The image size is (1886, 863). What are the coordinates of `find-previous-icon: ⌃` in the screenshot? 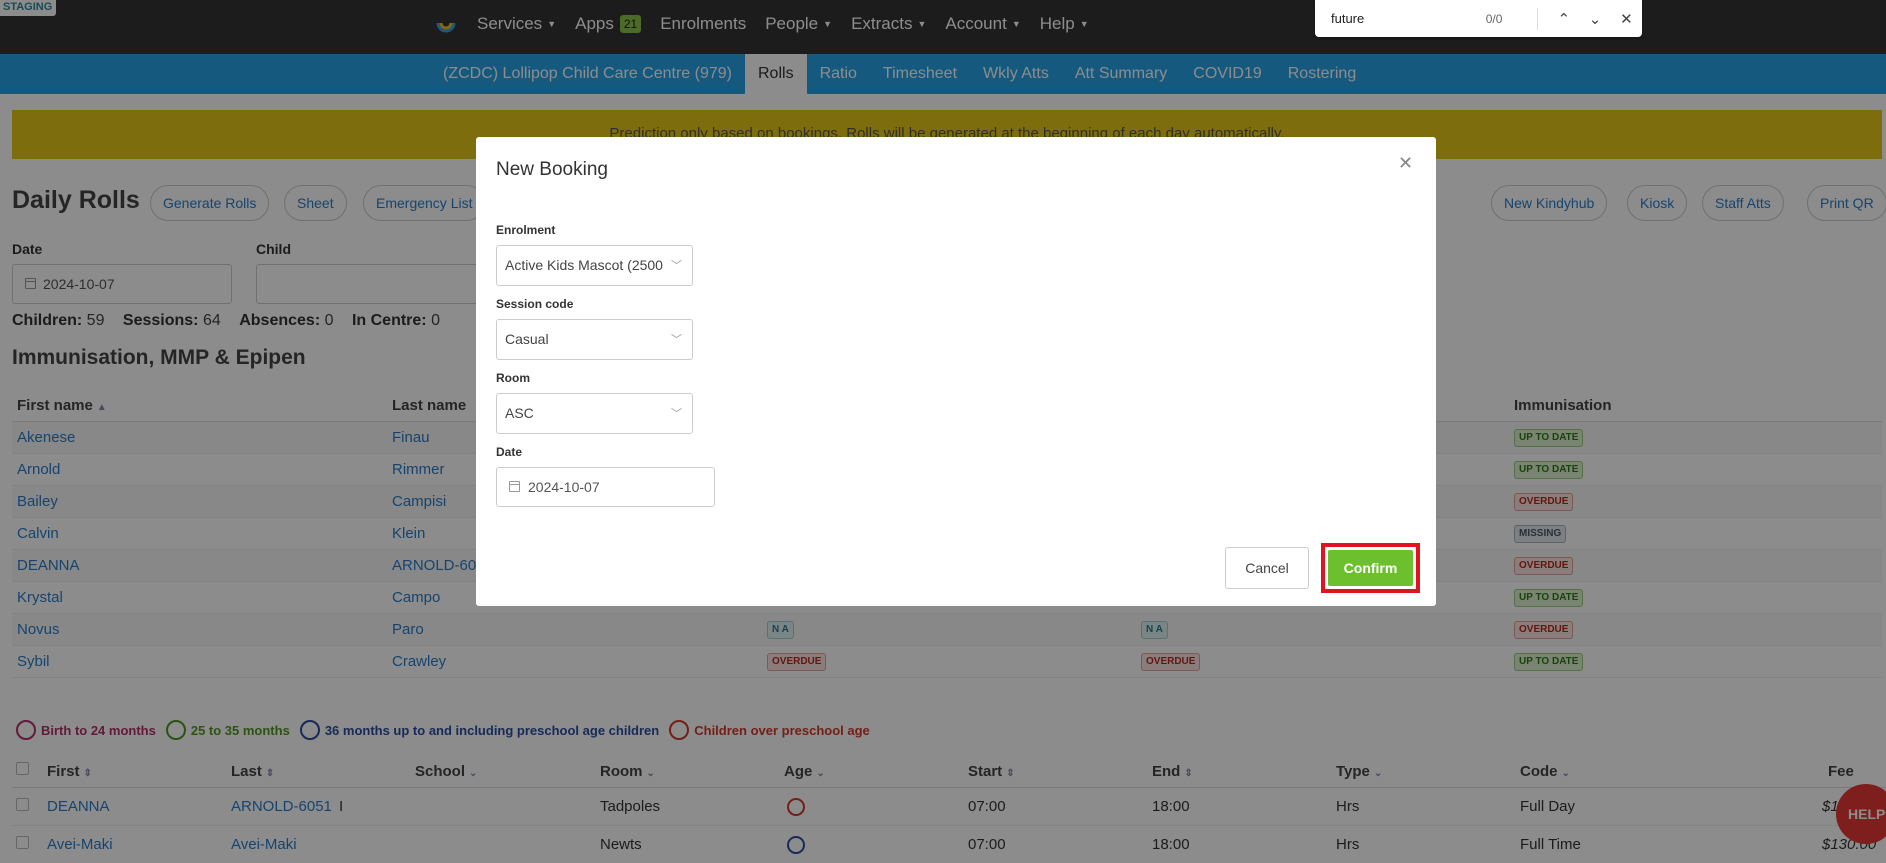 It's located at (1563, 19).